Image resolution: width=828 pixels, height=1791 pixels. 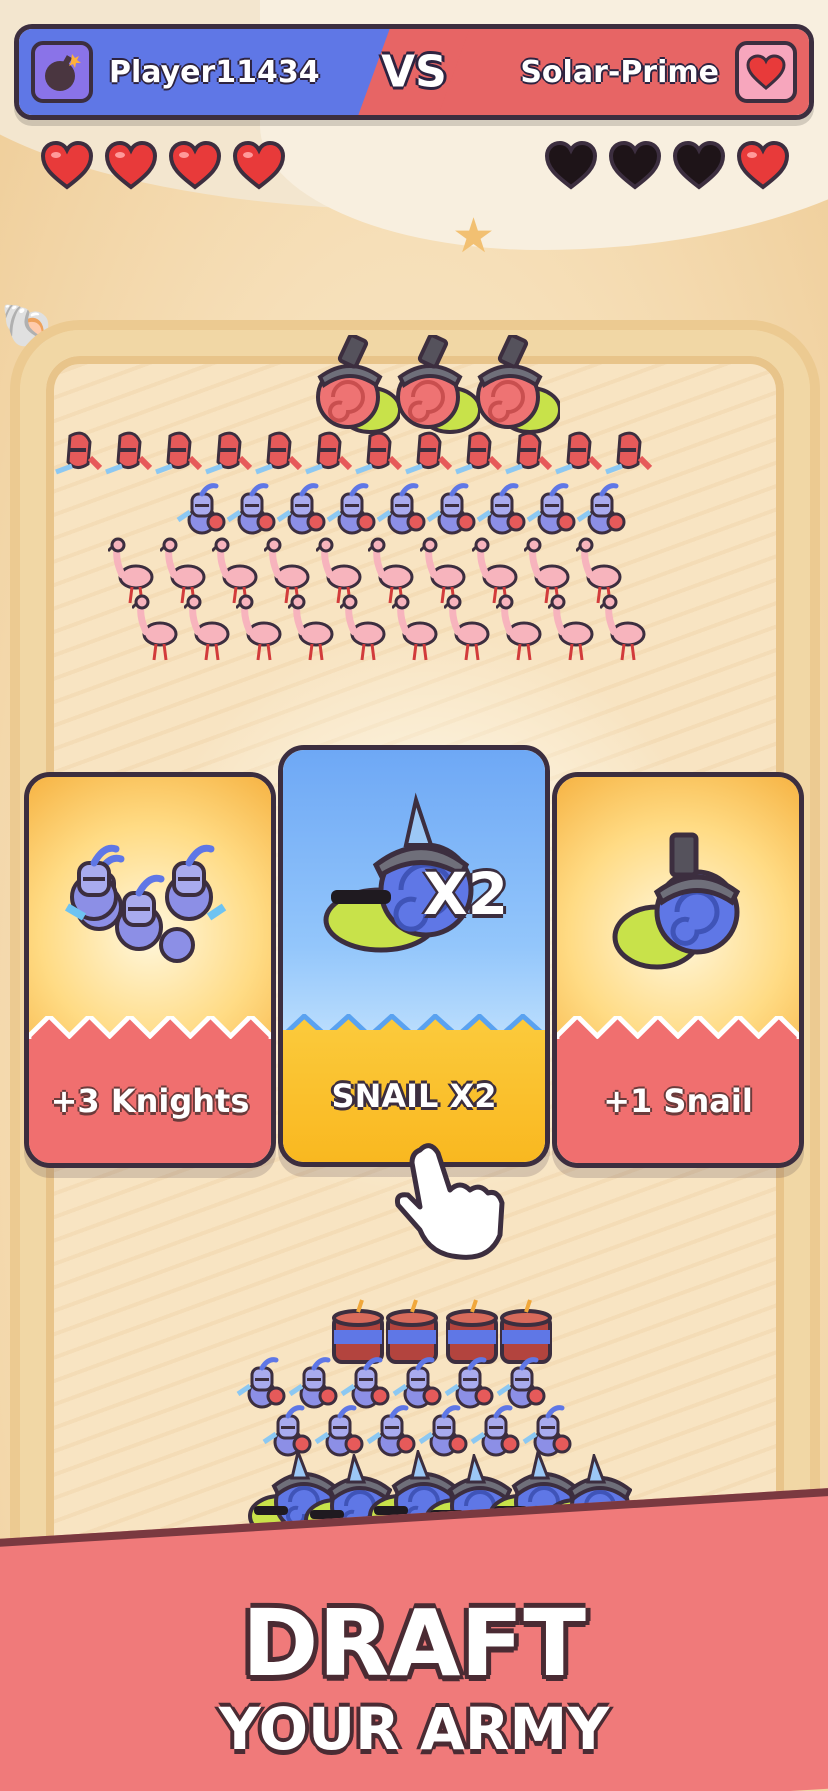 I want to click on opponent-name: Solar-Prime, so click(x=619, y=72).